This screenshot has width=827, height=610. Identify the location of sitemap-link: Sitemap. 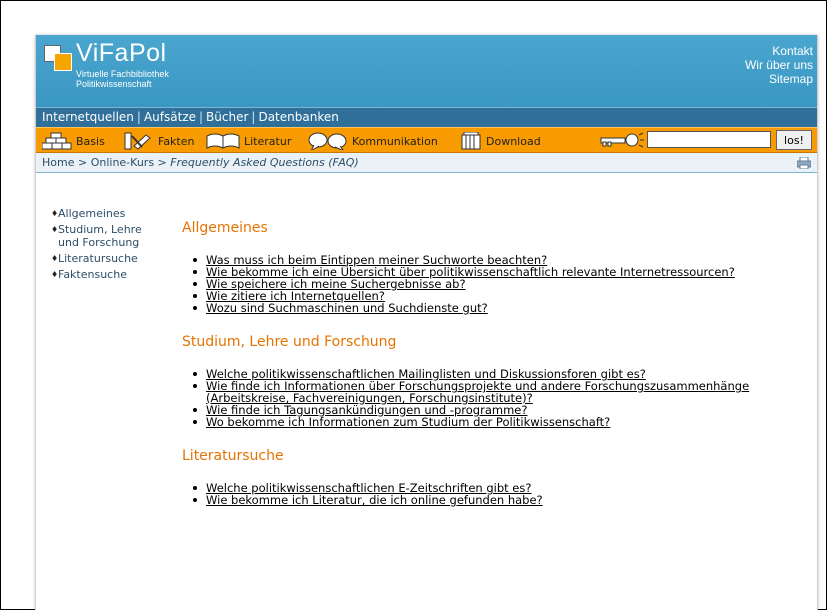
(779, 79).